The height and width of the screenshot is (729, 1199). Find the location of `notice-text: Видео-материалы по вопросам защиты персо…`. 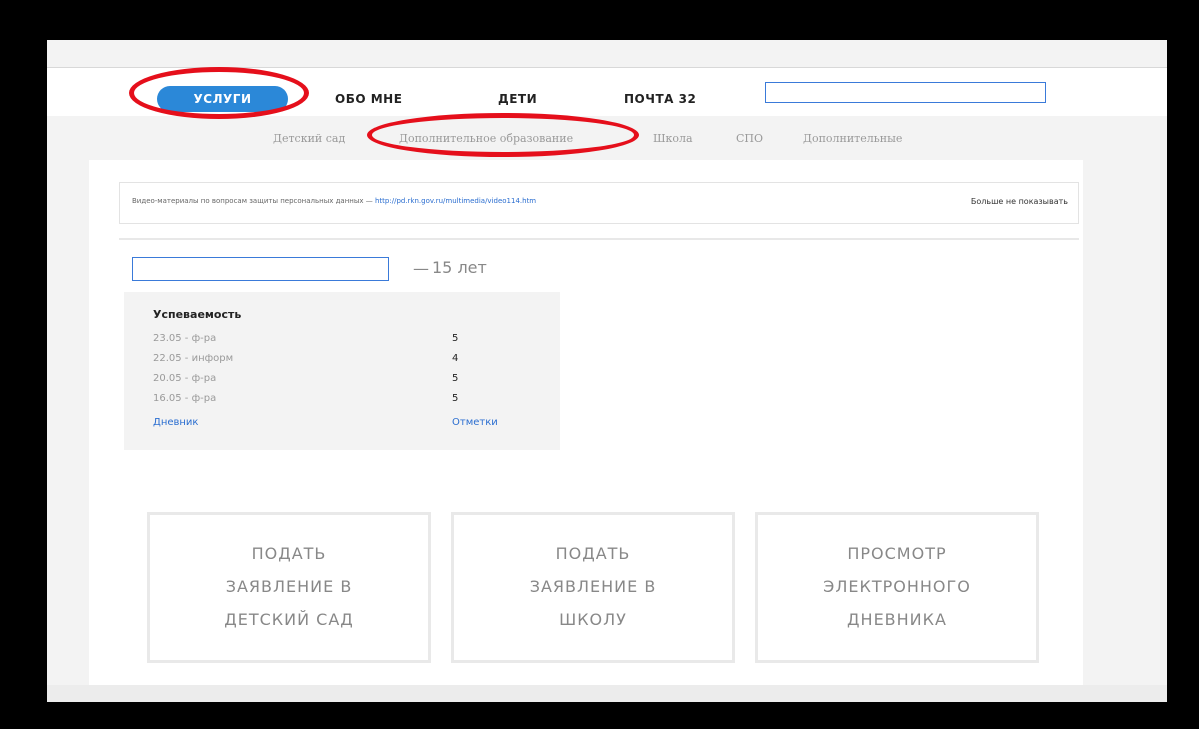

notice-text: Видео-материалы по вопросам защиты персо… is located at coordinates (334, 201).